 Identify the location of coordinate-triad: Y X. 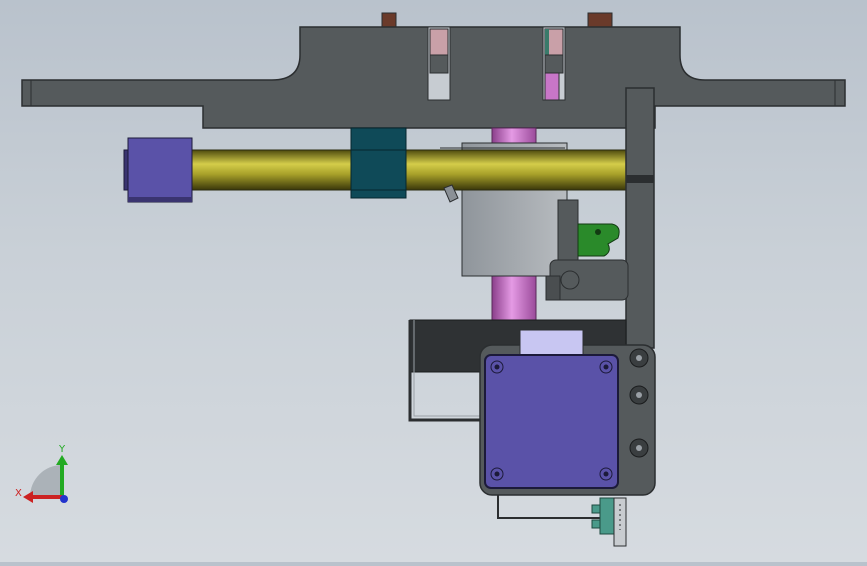
(41, 473).